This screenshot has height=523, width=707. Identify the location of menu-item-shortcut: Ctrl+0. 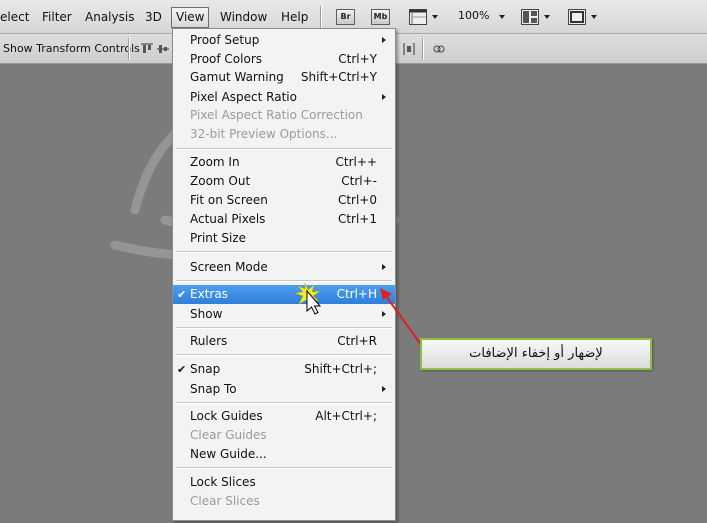
(357, 200).